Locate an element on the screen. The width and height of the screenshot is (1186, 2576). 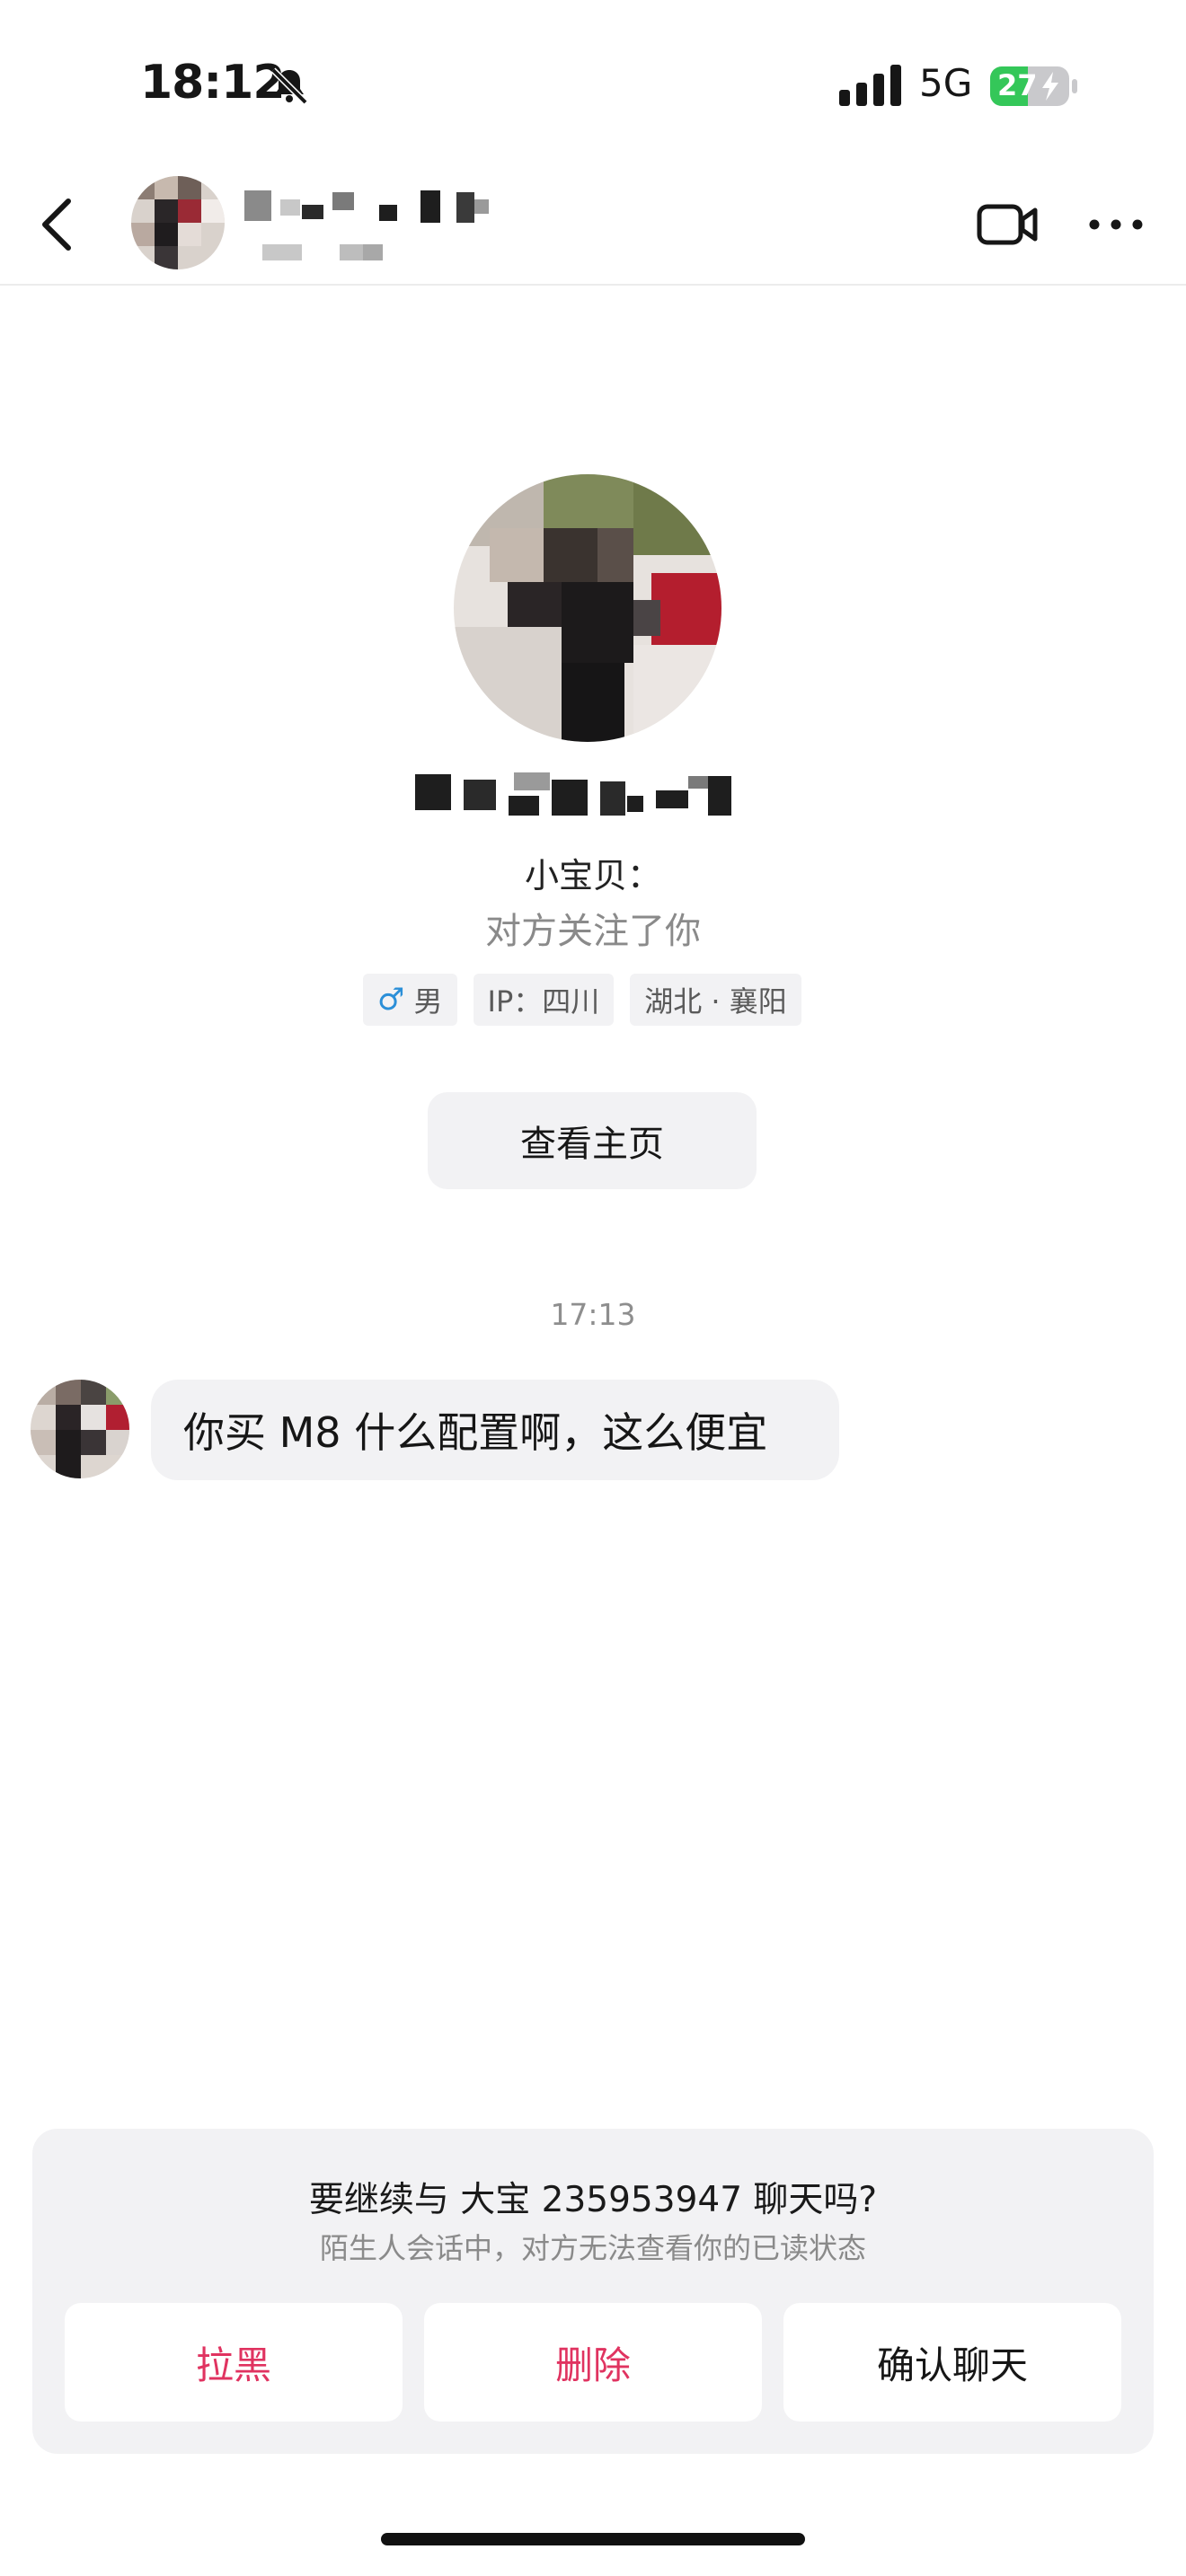
signal-icon is located at coordinates (870, 85).